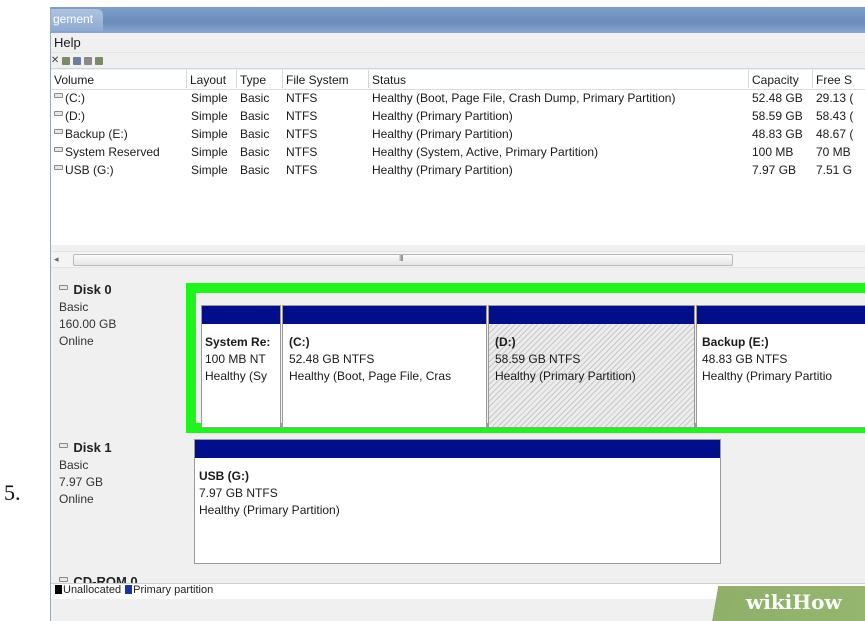 The image size is (865, 621). I want to click on column-header-layout: Layout, so click(212, 79).